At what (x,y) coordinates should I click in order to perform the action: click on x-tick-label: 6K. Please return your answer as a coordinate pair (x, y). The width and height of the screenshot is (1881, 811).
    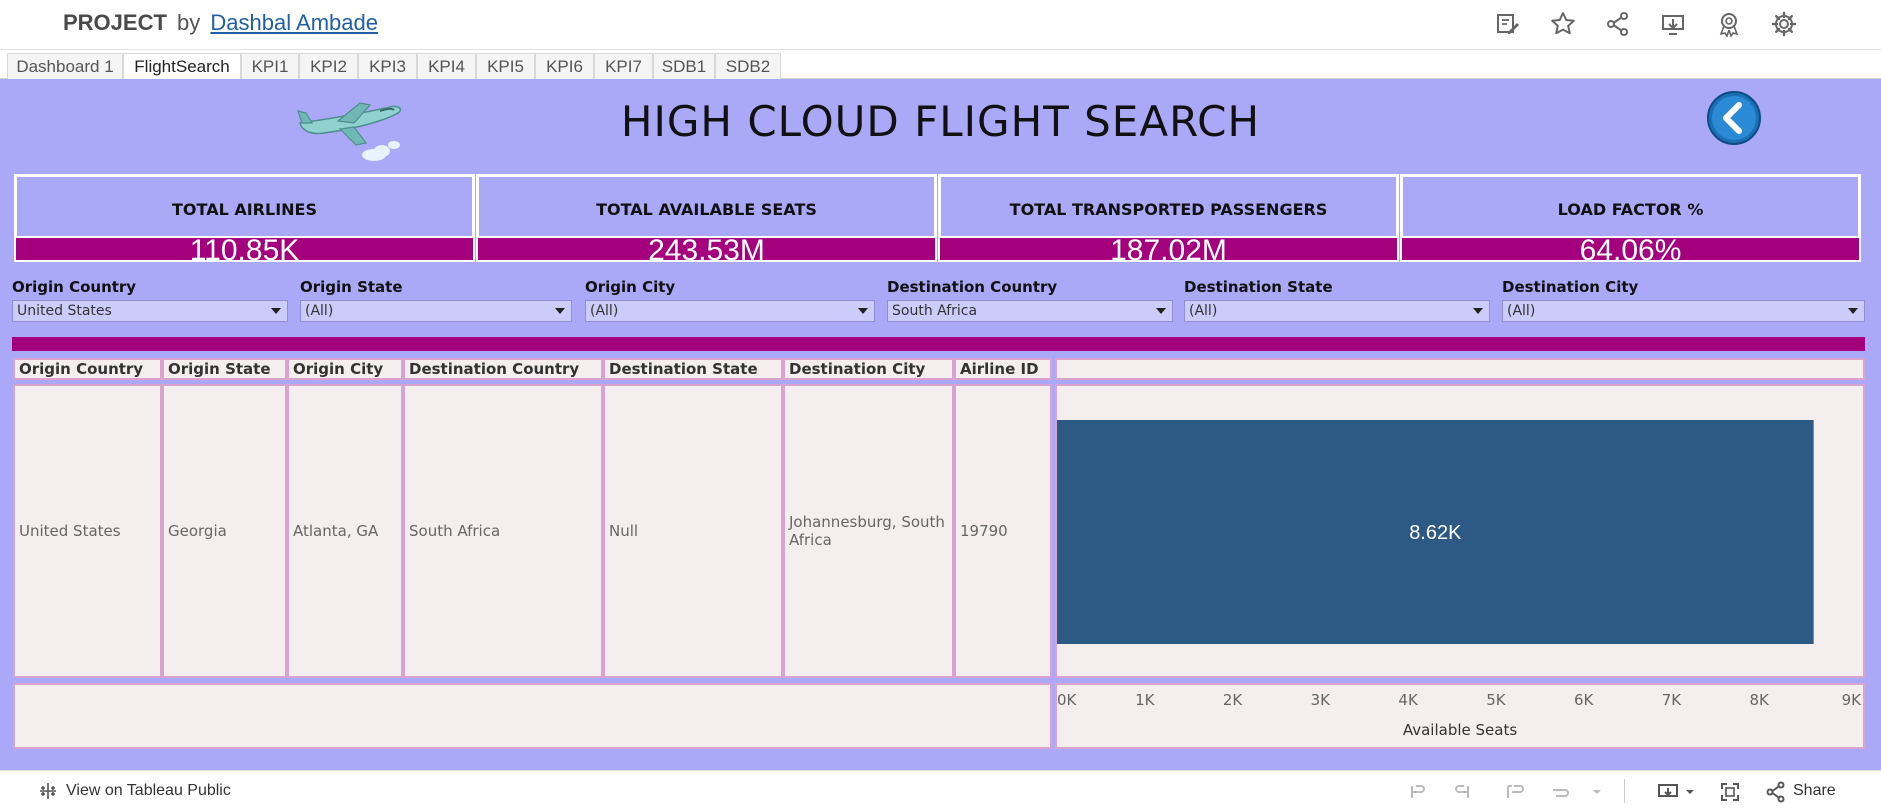
    Looking at the image, I should click on (1584, 700).